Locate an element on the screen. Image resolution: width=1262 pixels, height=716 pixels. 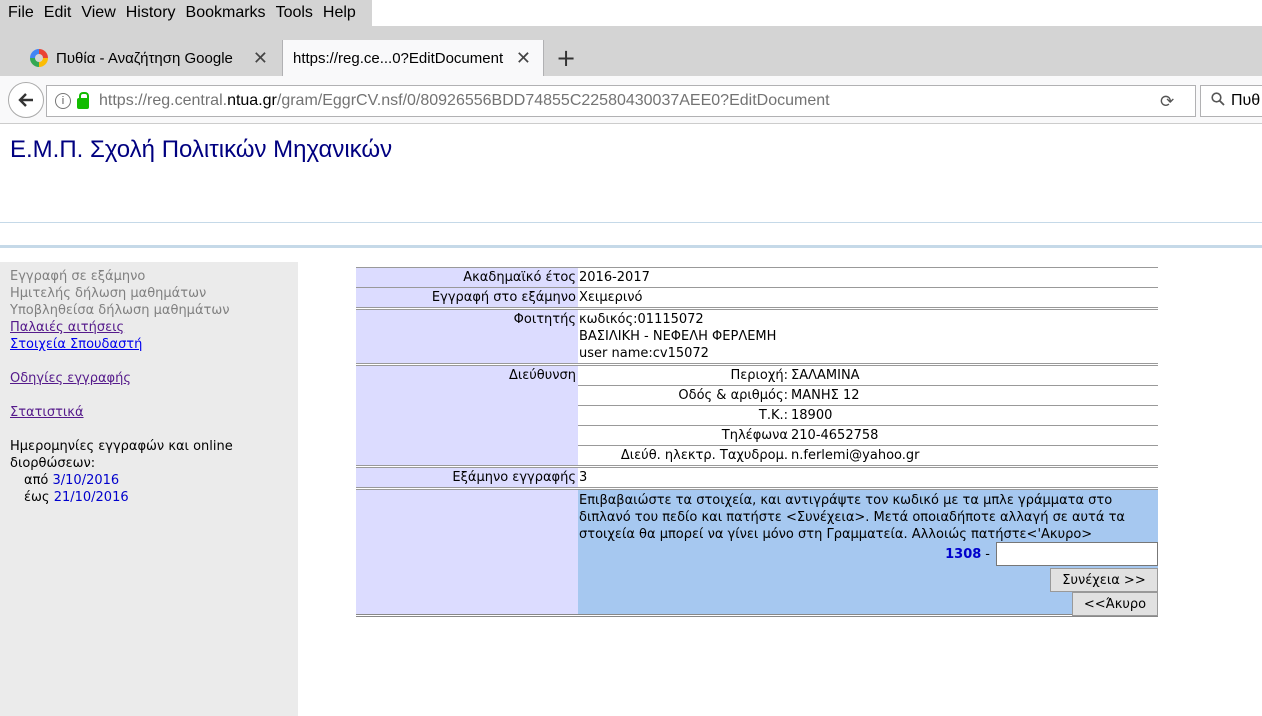
page-title: Ε.Μ.Π. Σχολή Πολιτικών Μηχανικών is located at coordinates (201, 149).